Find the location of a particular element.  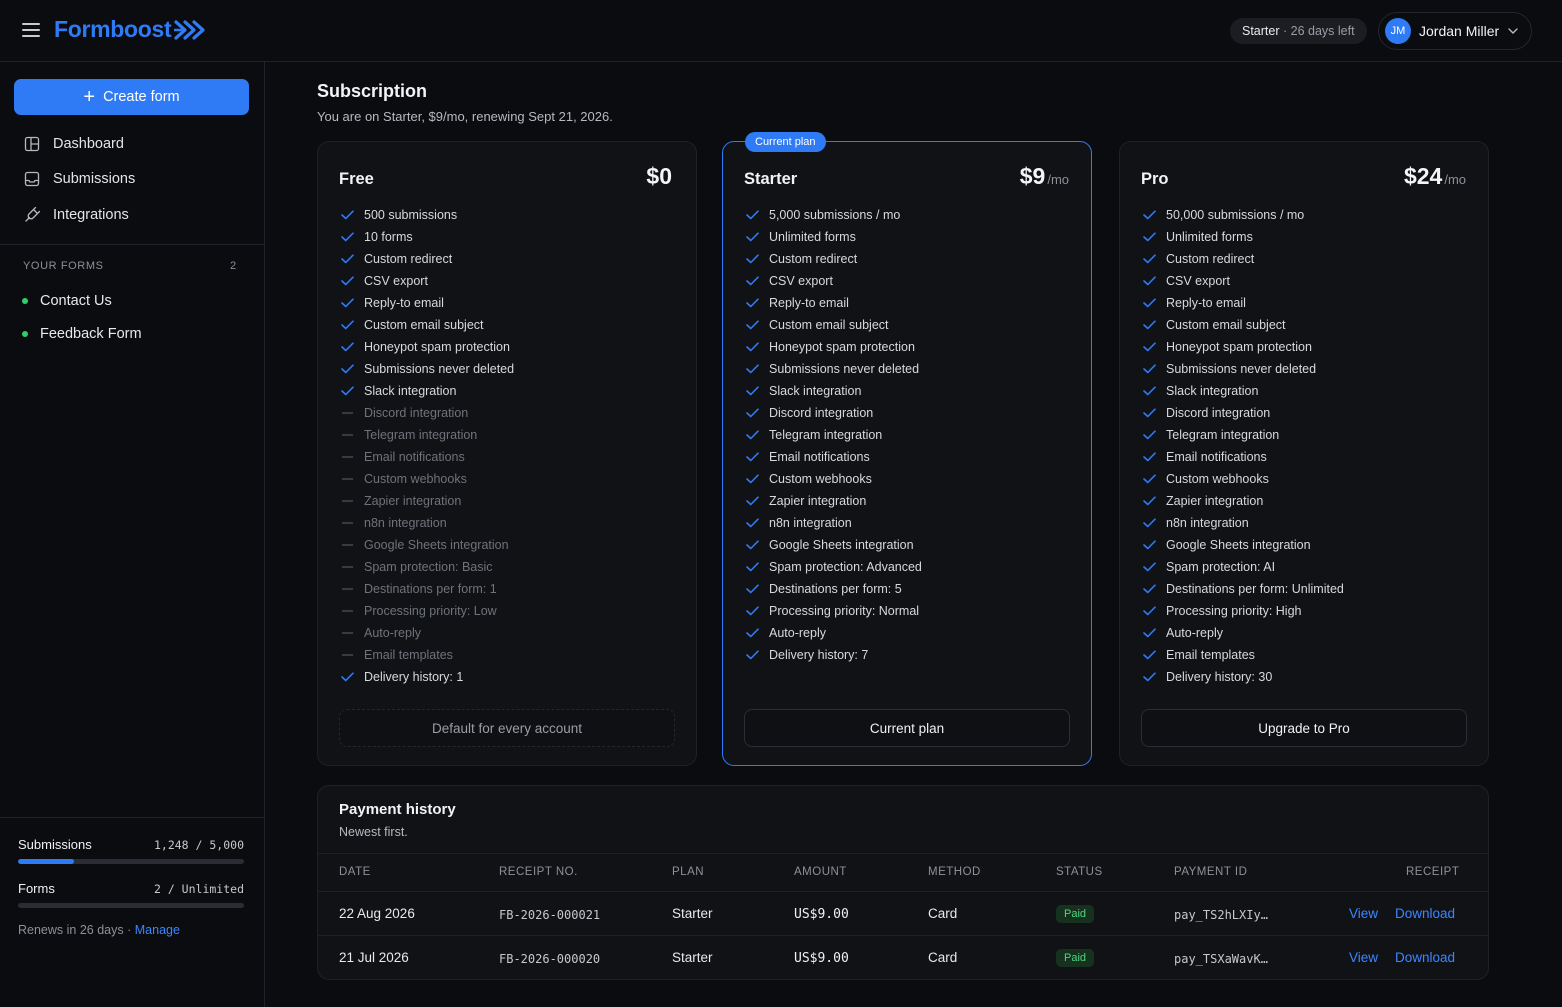

default-plan-button: Default for every account is located at coordinates (507, 728).